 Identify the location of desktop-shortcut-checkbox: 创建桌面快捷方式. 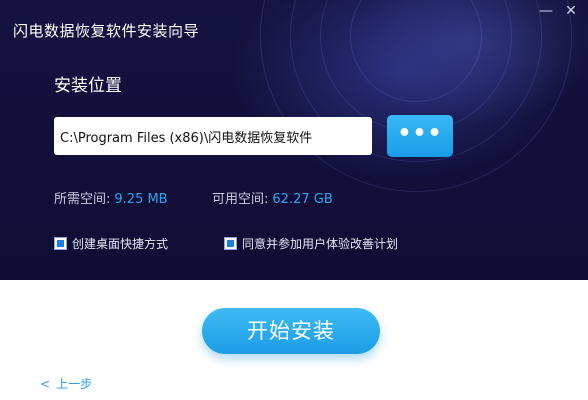
(111, 243).